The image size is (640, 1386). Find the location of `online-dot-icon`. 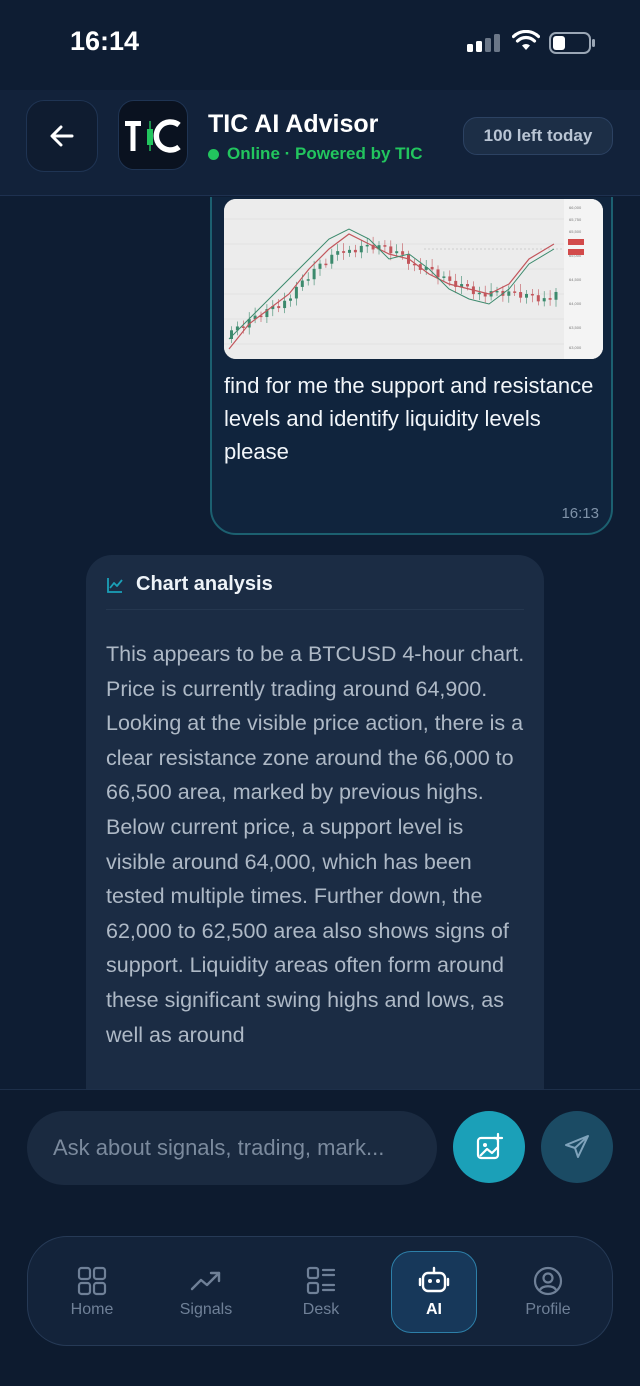

online-dot-icon is located at coordinates (213, 154).